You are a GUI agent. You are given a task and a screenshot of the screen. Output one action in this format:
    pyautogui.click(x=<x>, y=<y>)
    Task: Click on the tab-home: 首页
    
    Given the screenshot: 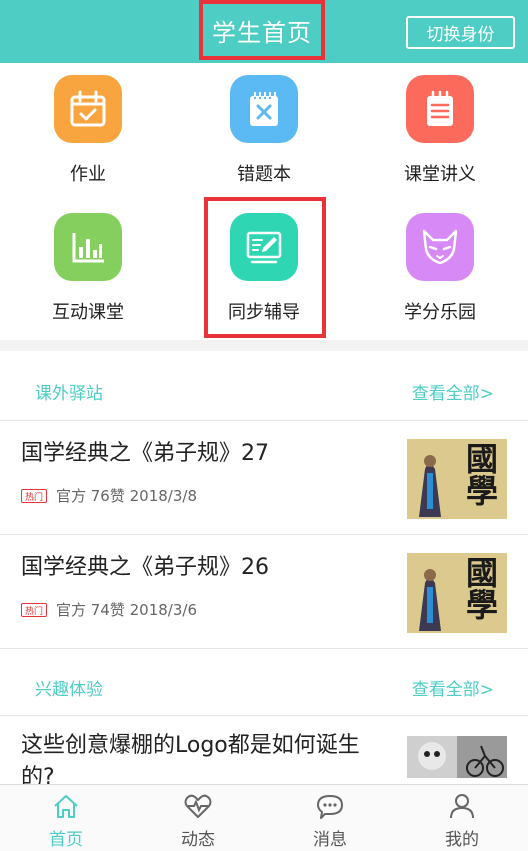 What is the action you would take?
    pyautogui.click(x=66, y=818)
    